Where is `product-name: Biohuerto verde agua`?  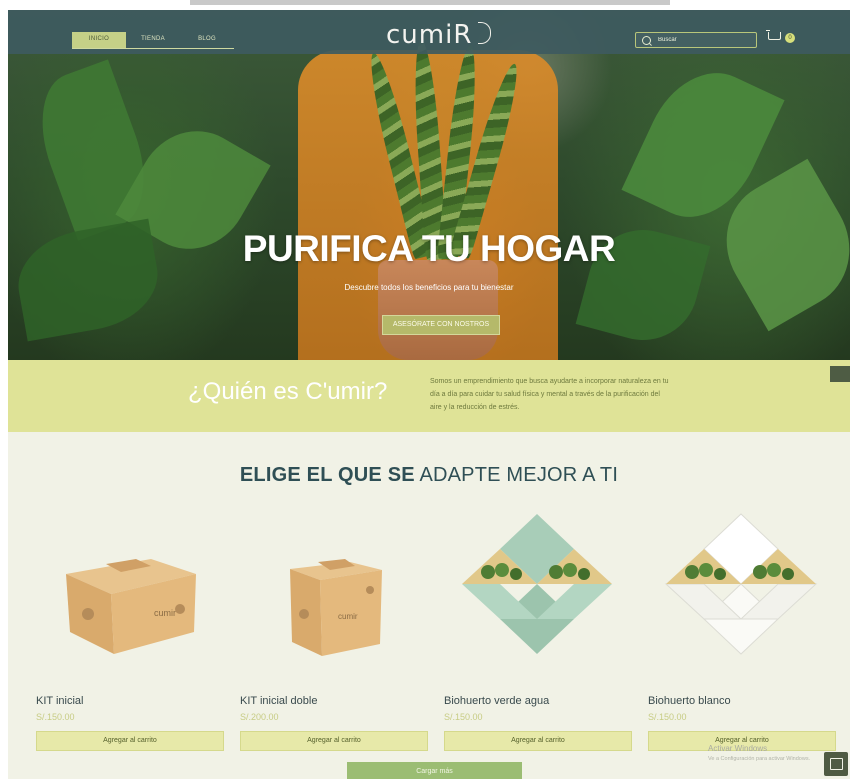 product-name: Biohuerto verde agua is located at coordinates (496, 701).